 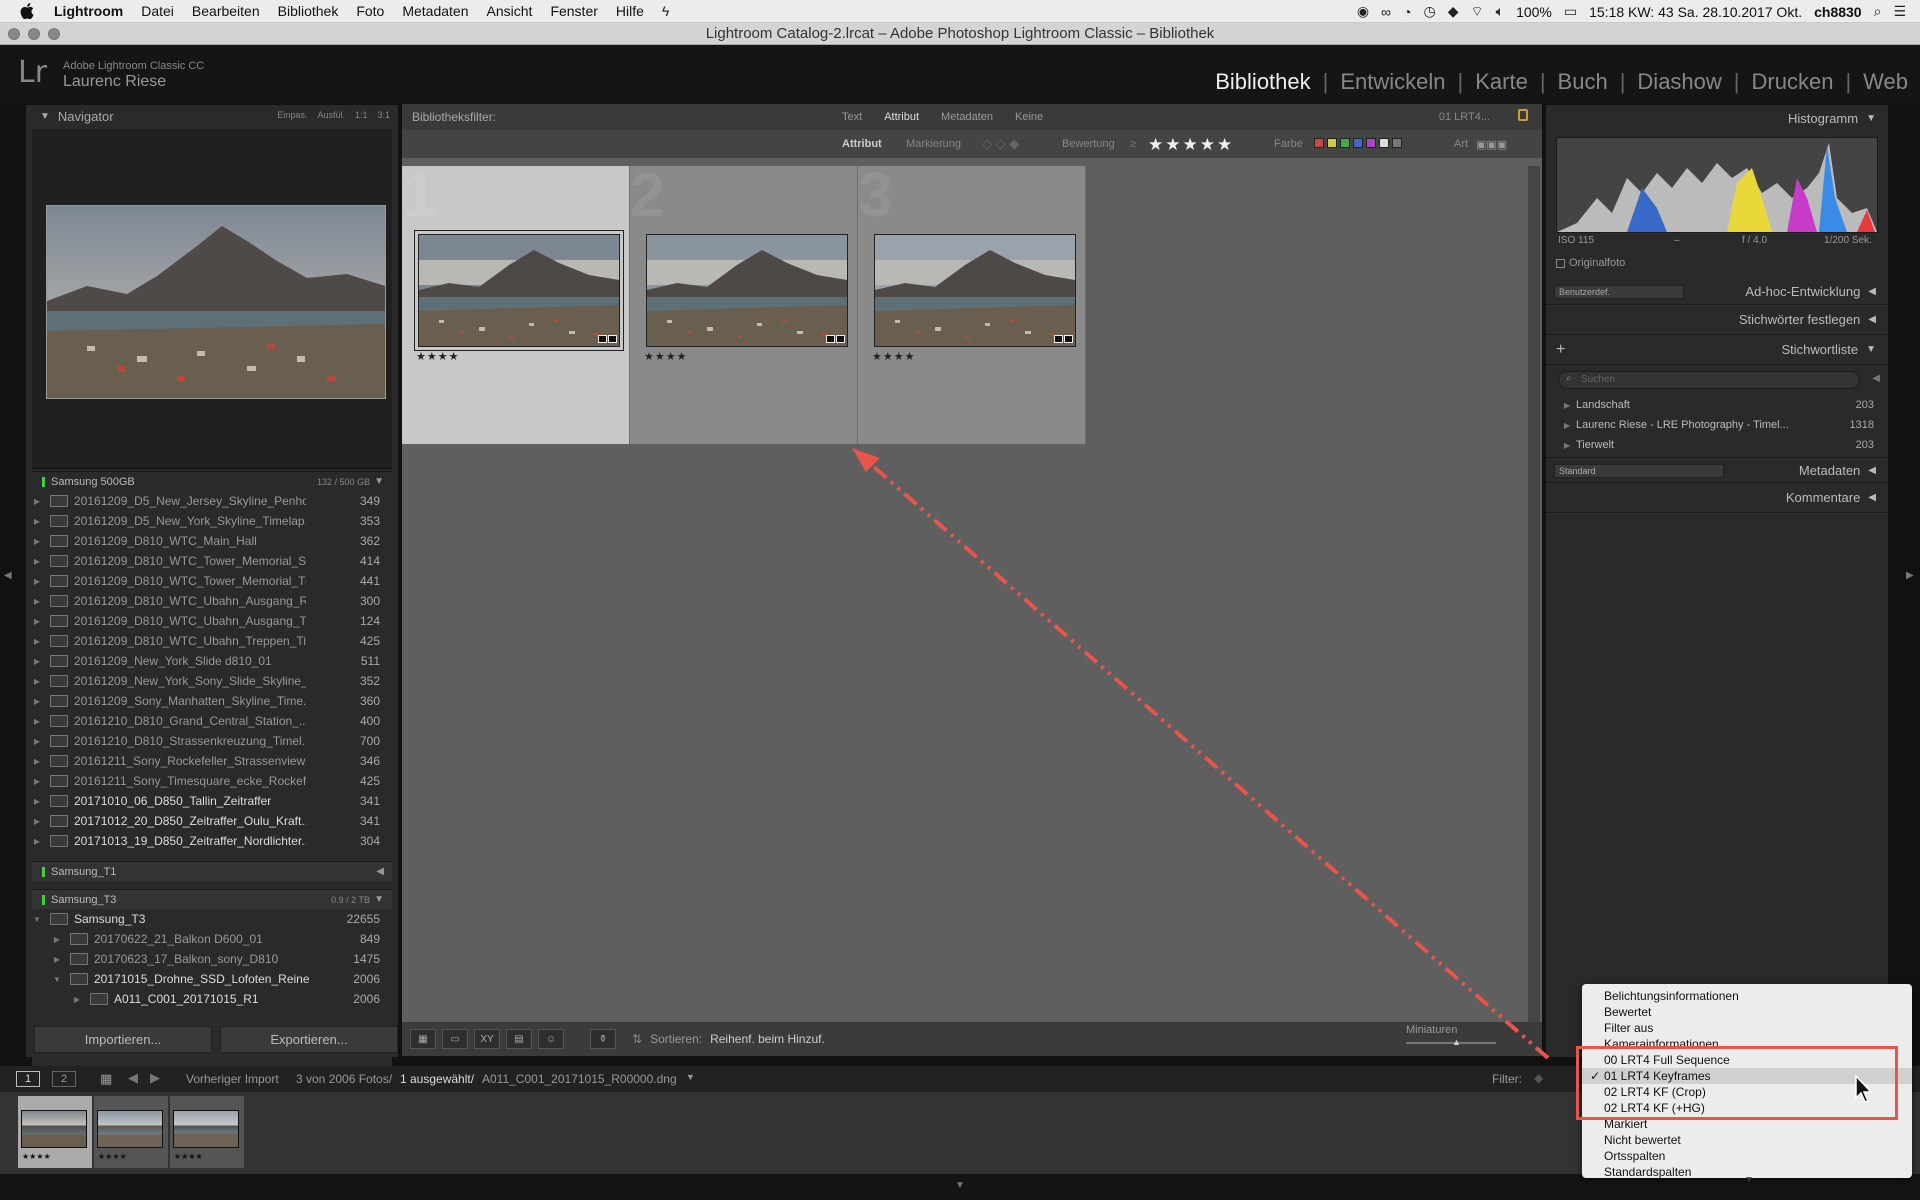 I want to click on menu-user: ch8830, so click(x=1837, y=12).